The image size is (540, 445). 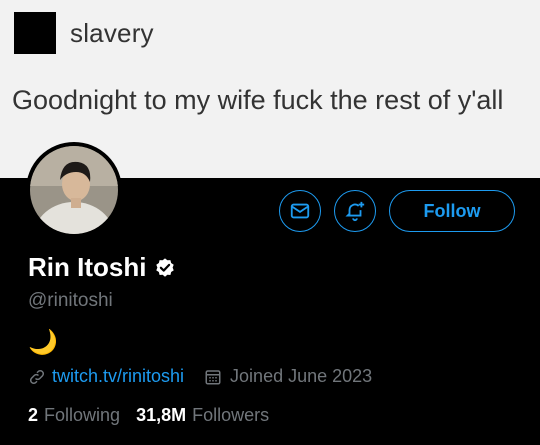 I want to click on tweet-username: slavery, so click(x=112, y=33).